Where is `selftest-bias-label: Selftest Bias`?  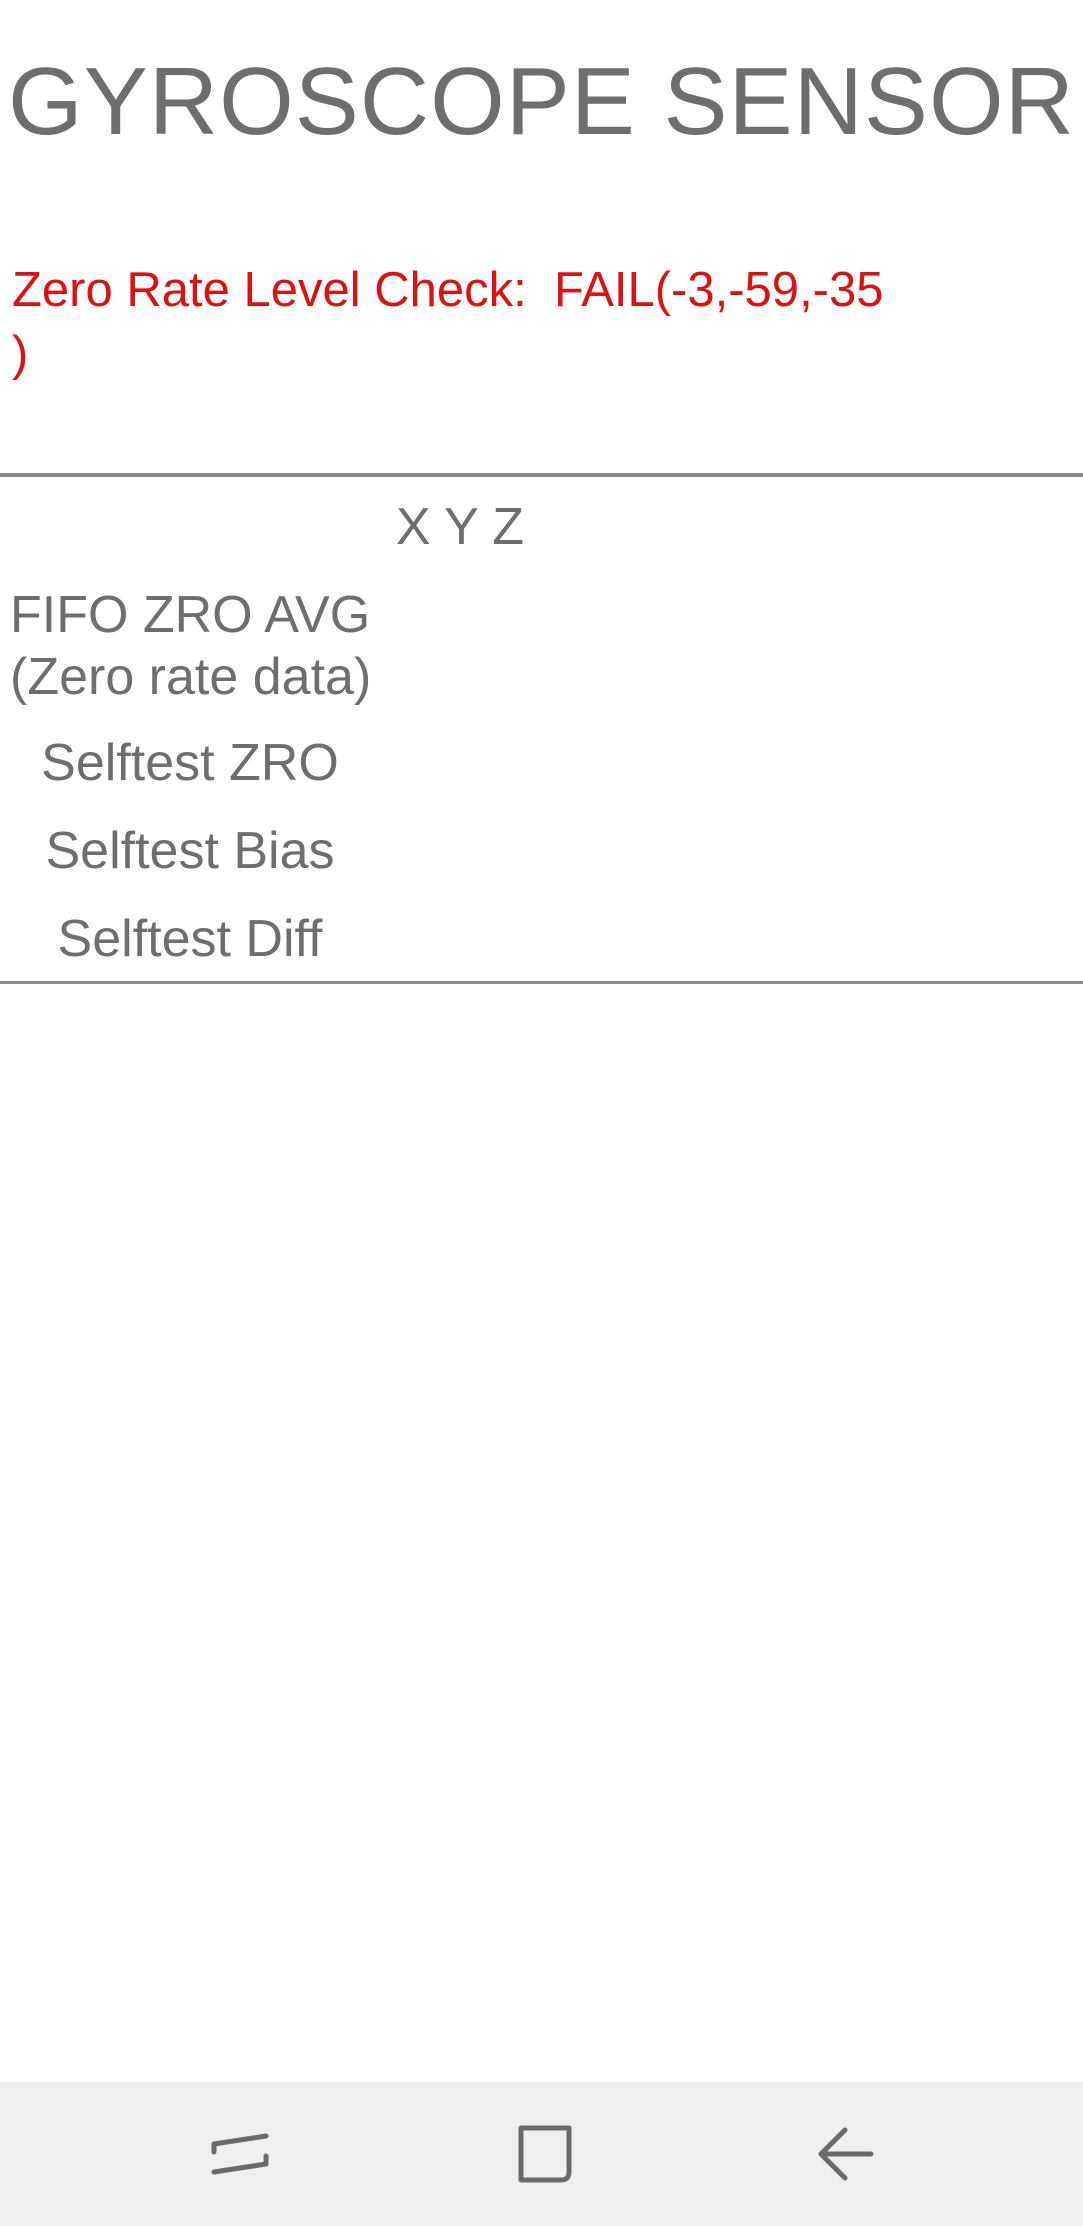 selftest-bias-label: Selftest Bias is located at coordinates (190, 851).